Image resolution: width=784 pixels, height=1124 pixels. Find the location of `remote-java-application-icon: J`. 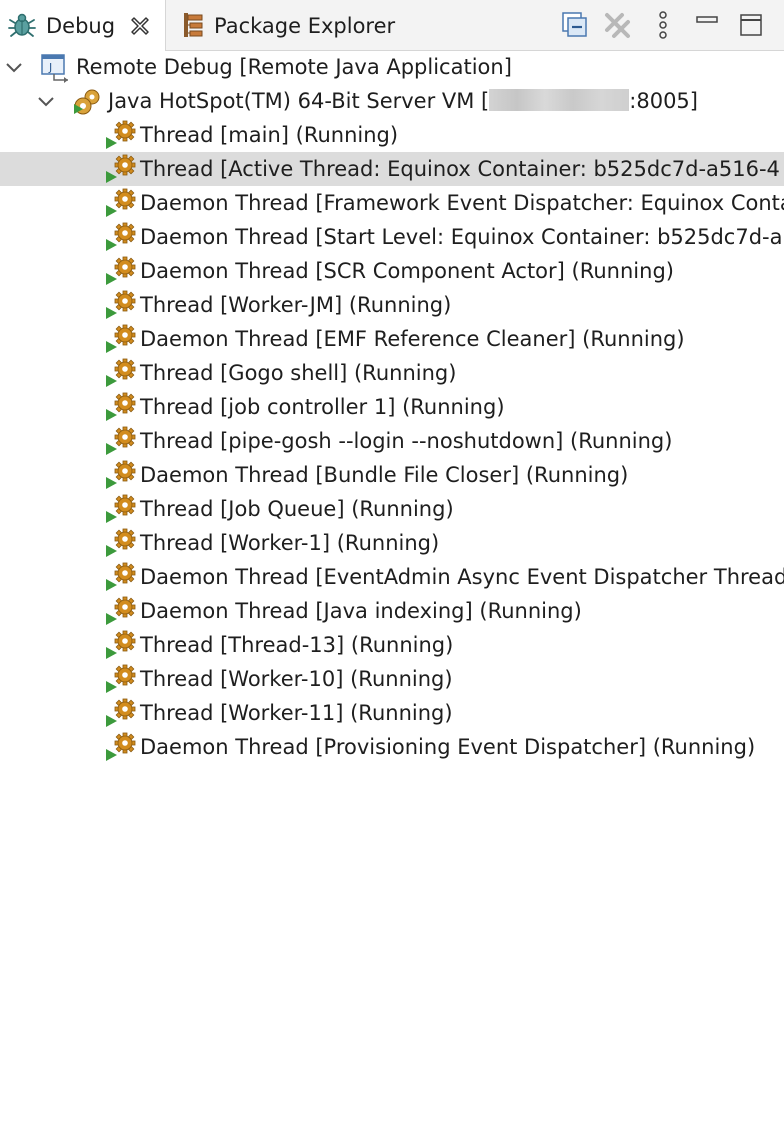

remote-java-application-icon: J is located at coordinates (54, 68).